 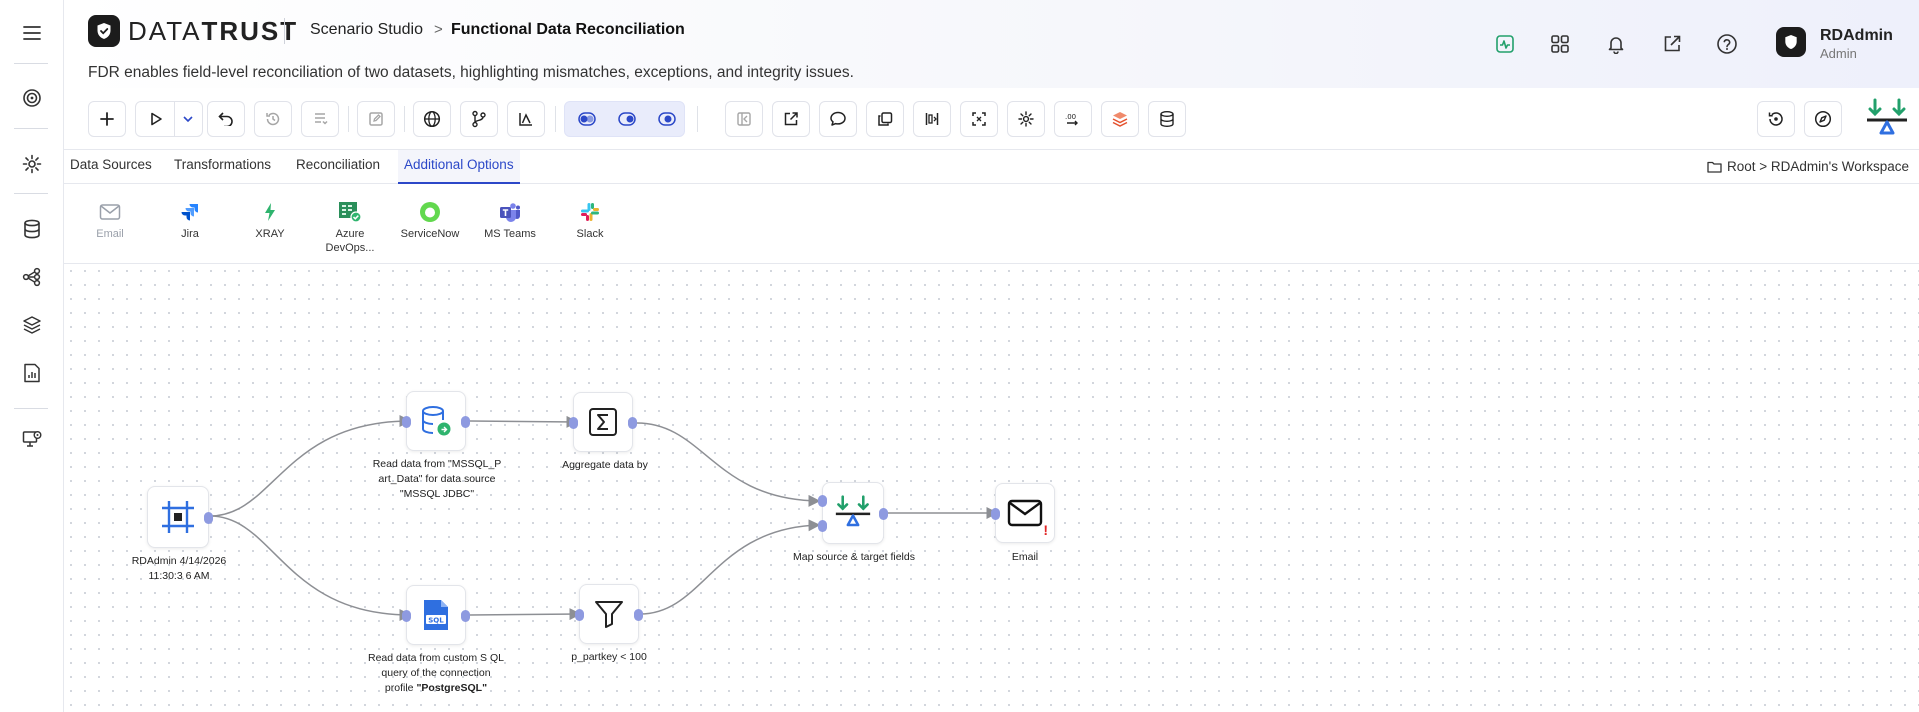 I want to click on monitor-icon, so click(x=32, y=439).